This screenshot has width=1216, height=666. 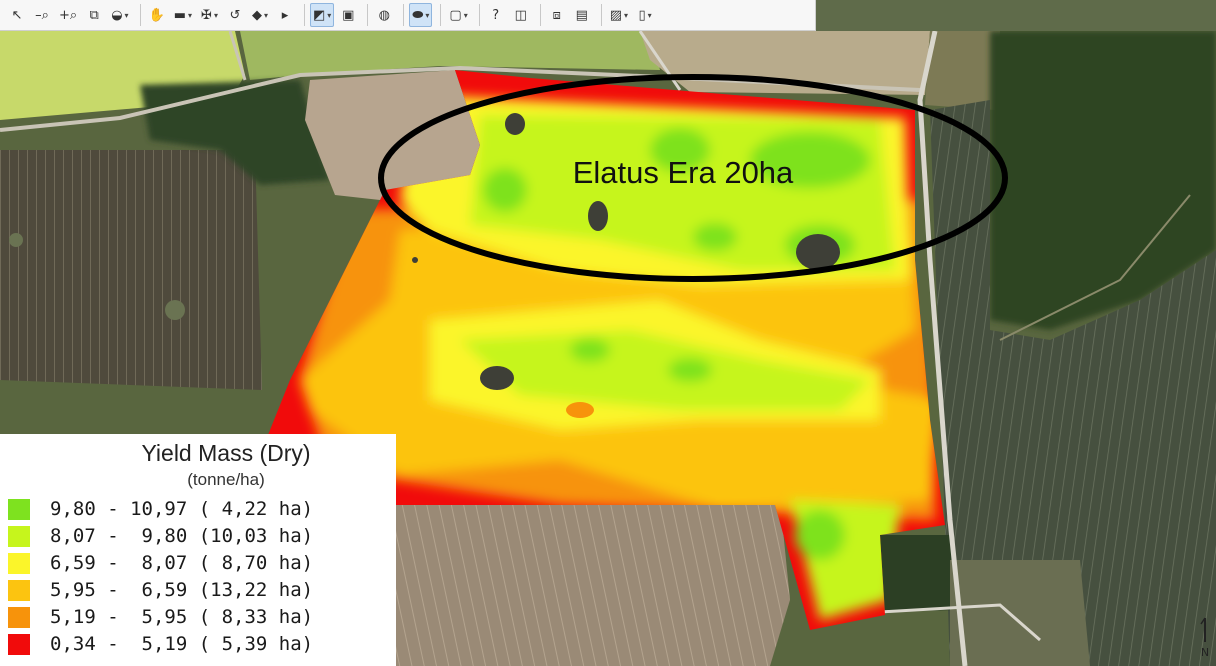 I want to click on globe-button: ◍, so click(x=384, y=15).